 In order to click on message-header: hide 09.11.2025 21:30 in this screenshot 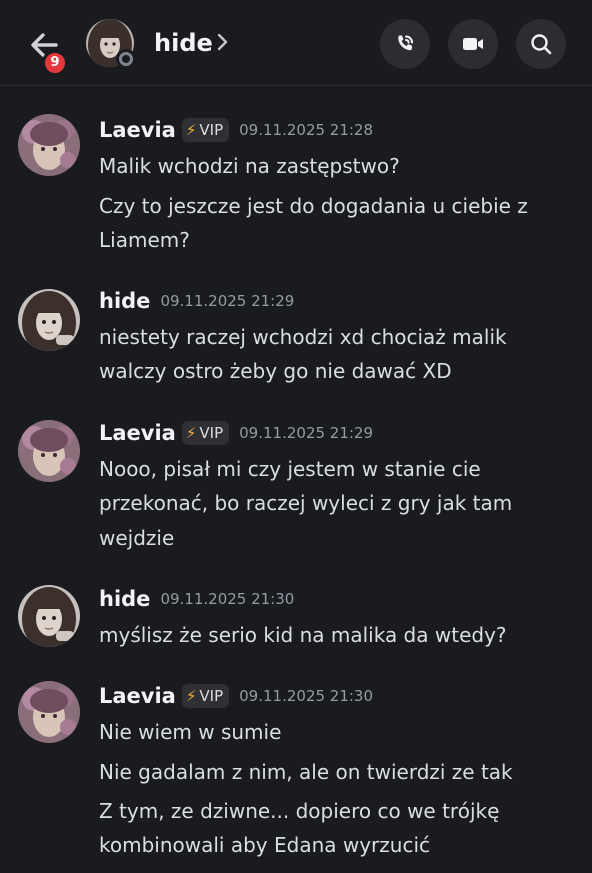, I will do `click(196, 602)`.